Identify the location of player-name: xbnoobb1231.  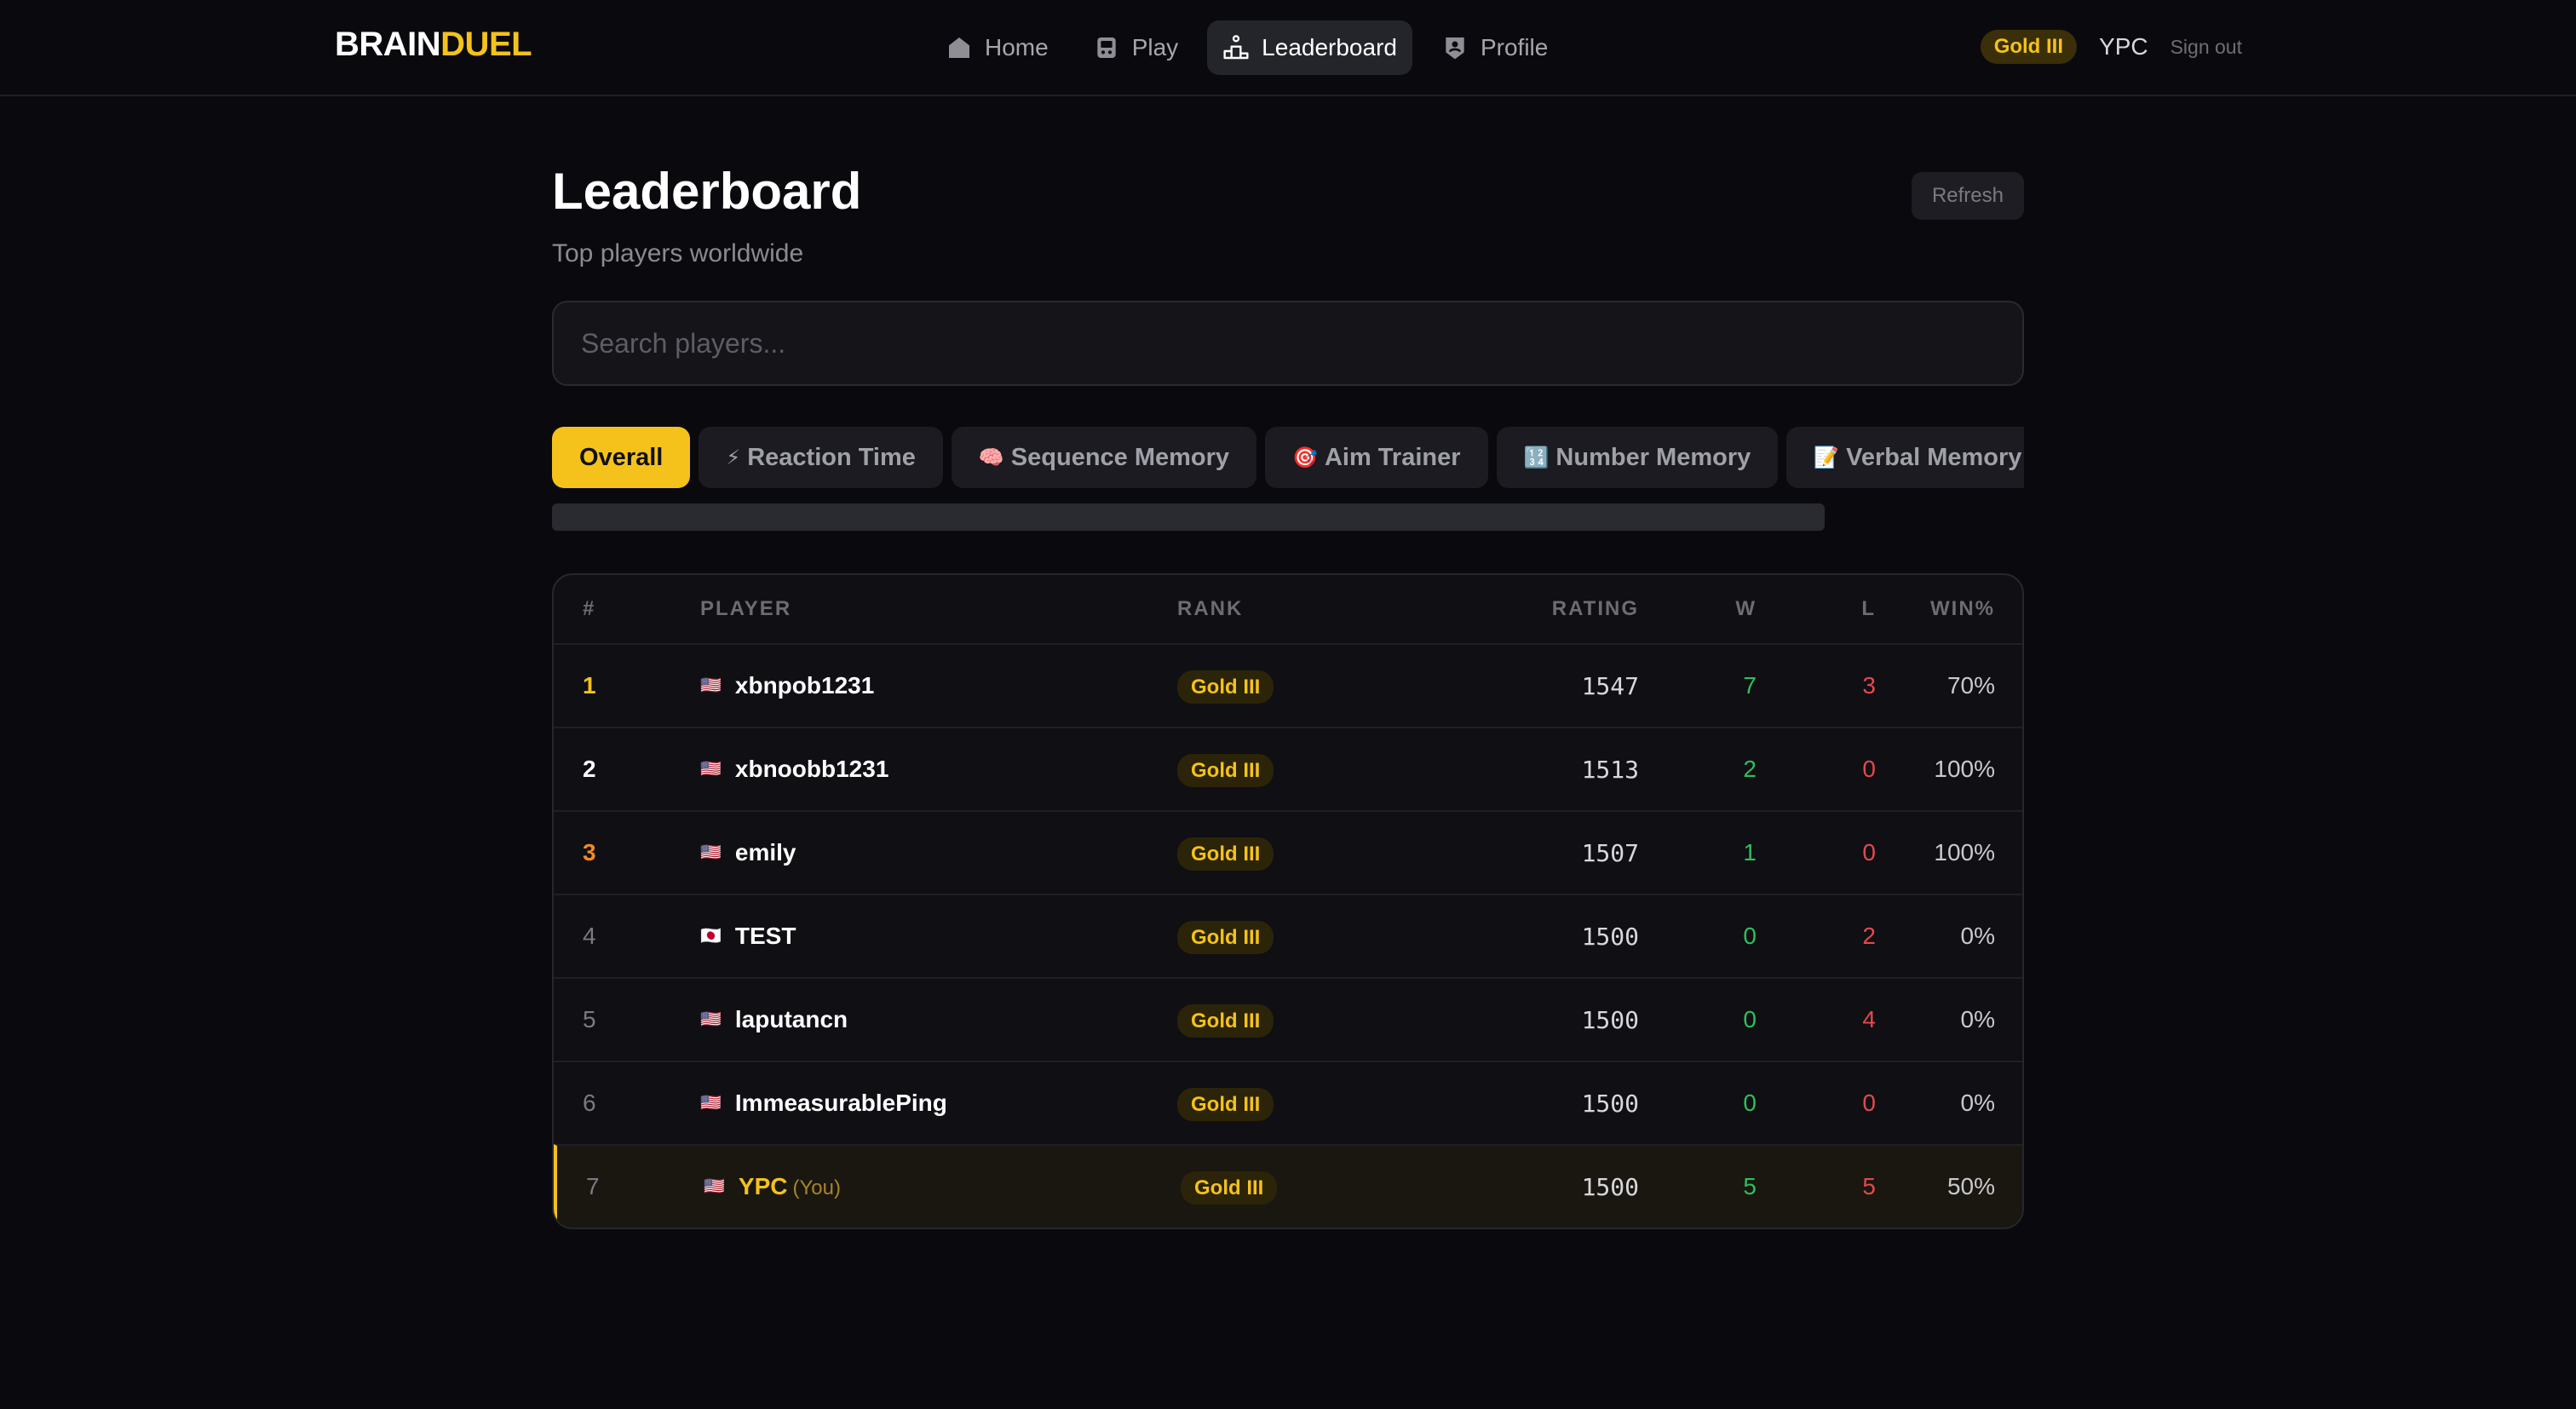
(811, 769).